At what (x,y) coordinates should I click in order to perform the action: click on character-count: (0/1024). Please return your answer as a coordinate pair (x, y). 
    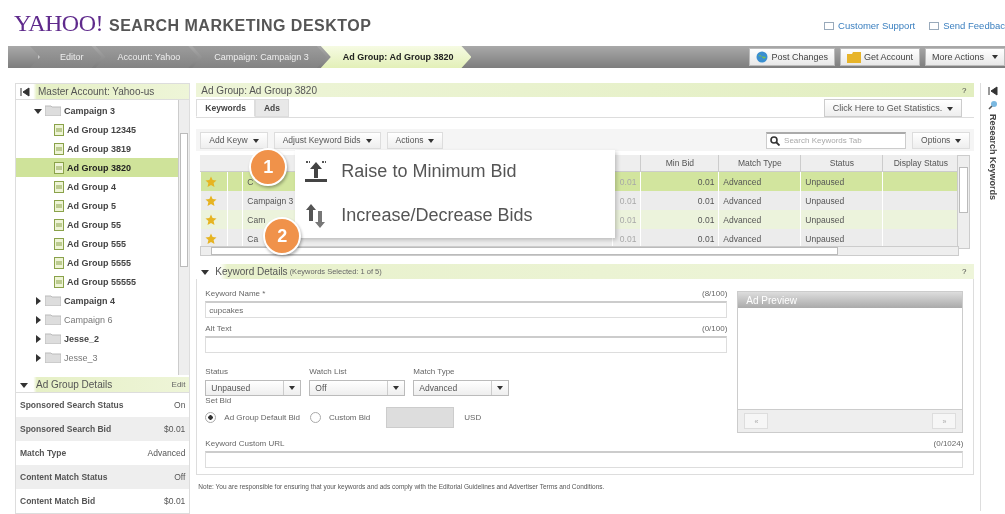
    Looking at the image, I should click on (948, 443).